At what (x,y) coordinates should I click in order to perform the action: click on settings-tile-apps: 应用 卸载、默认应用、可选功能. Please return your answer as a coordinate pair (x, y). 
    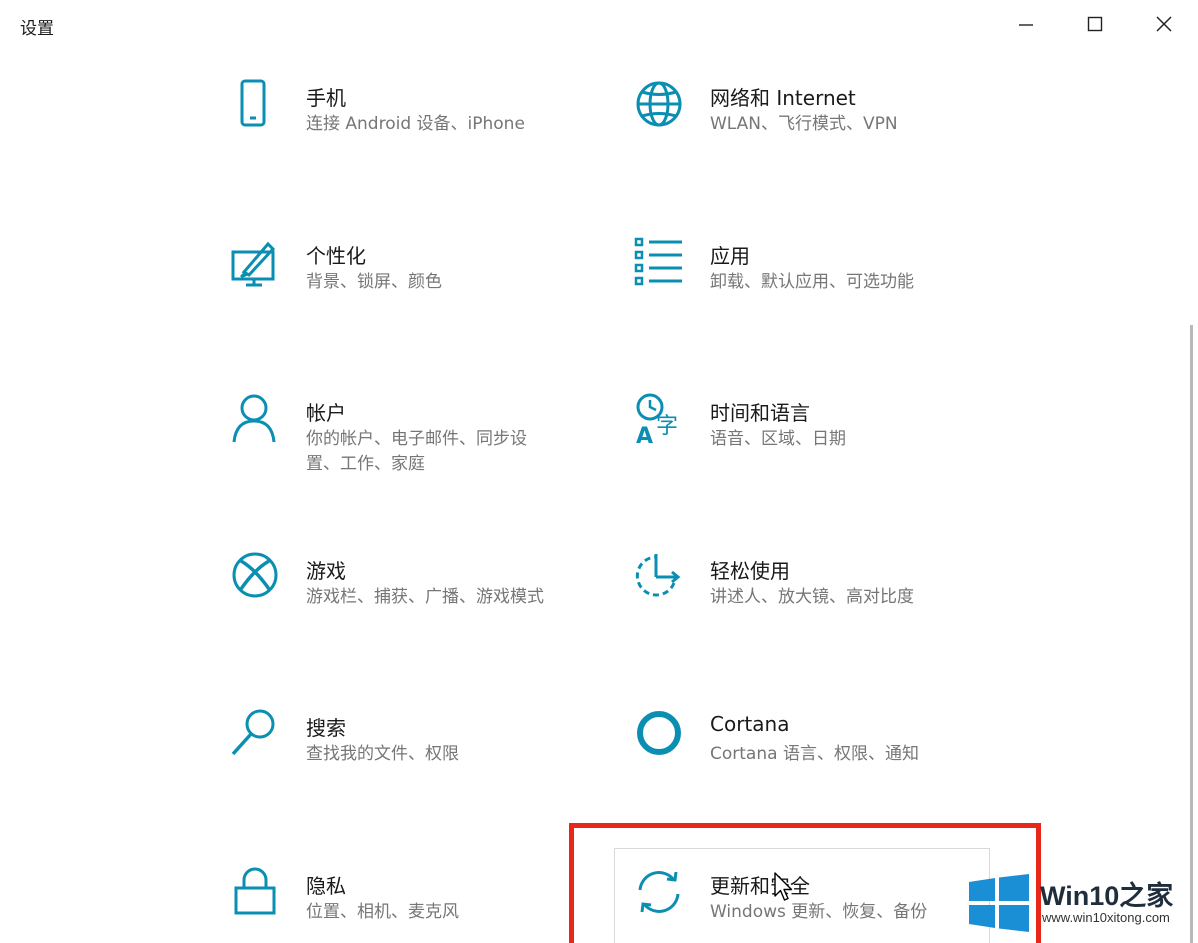
    Looking at the image, I should click on (814, 296).